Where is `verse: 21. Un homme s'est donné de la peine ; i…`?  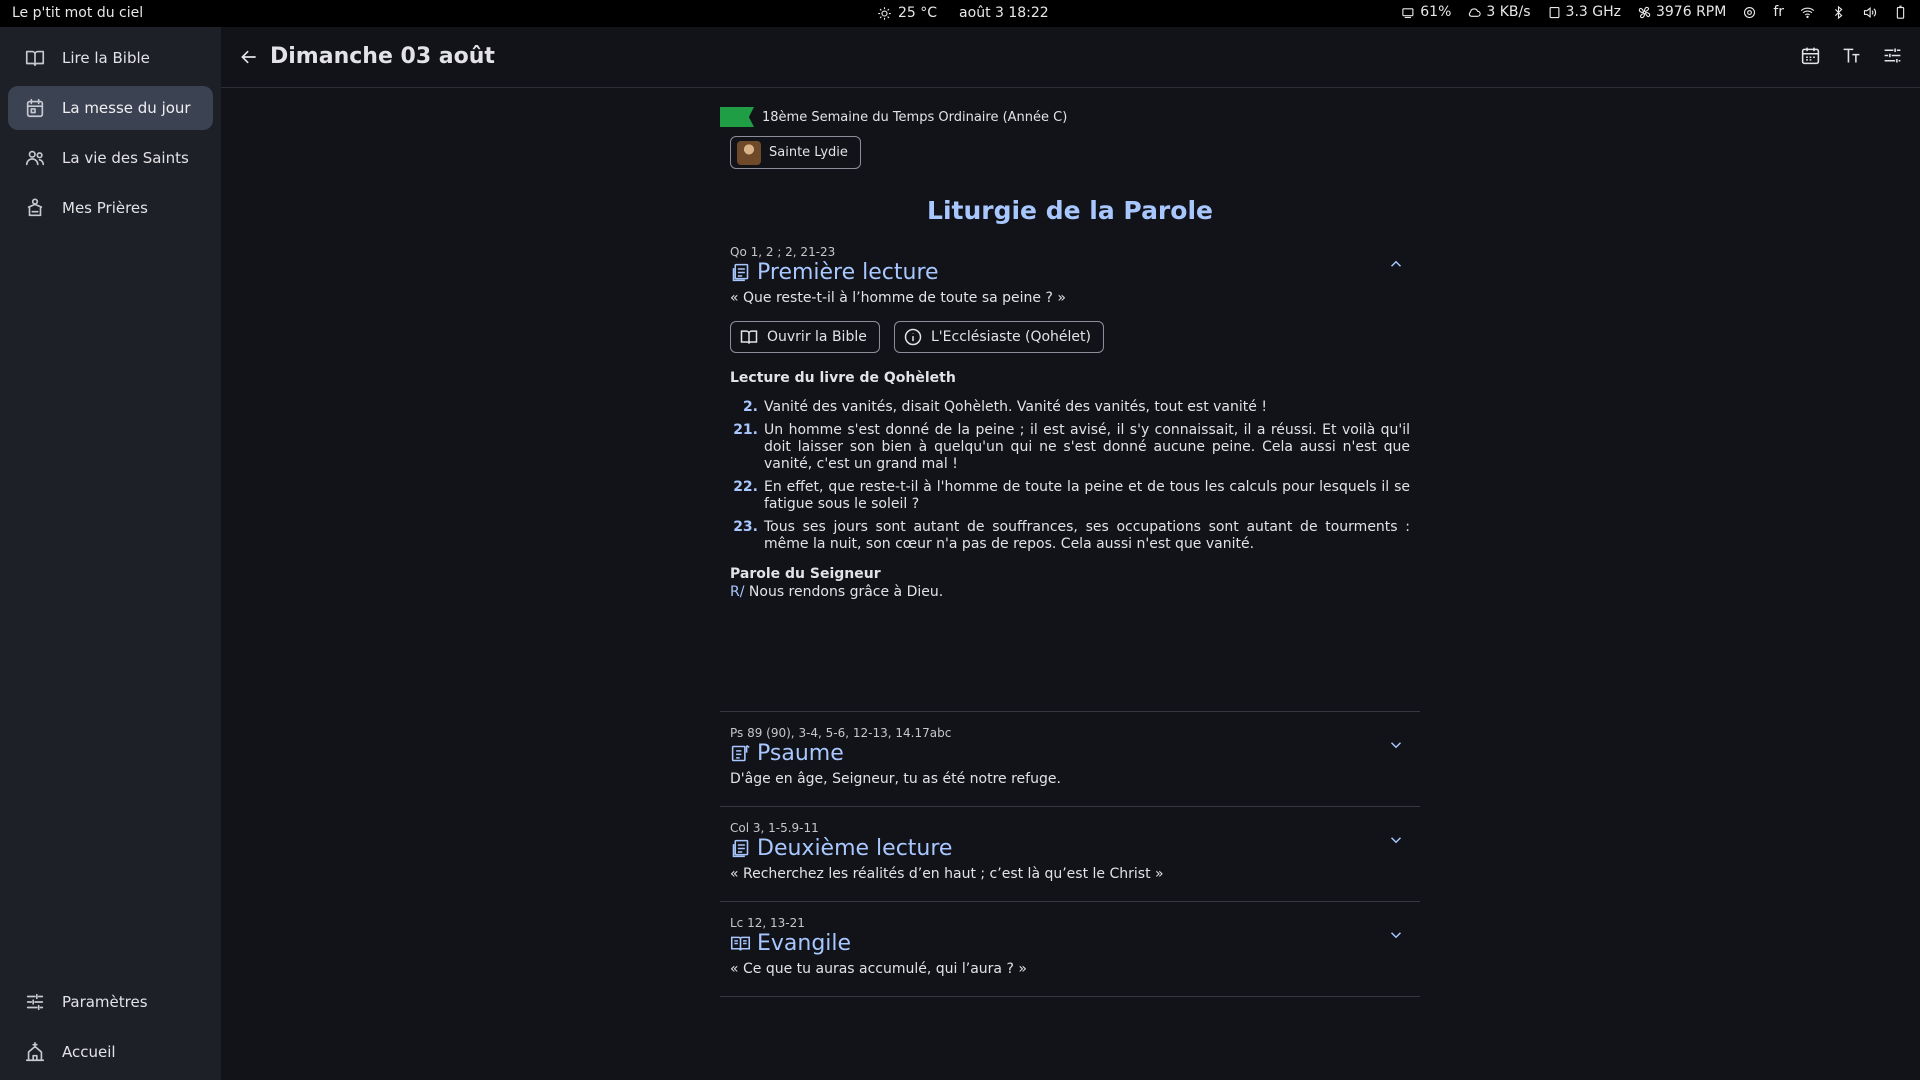
verse: 21. Un homme s'est donné de la peine ; i… is located at coordinates (1070, 447).